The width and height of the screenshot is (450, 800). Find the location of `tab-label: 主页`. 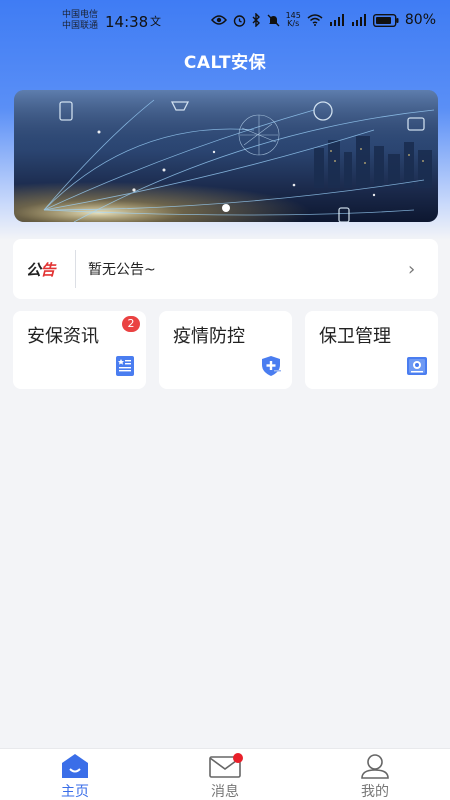

tab-label: 主页 is located at coordinates (75, 792).